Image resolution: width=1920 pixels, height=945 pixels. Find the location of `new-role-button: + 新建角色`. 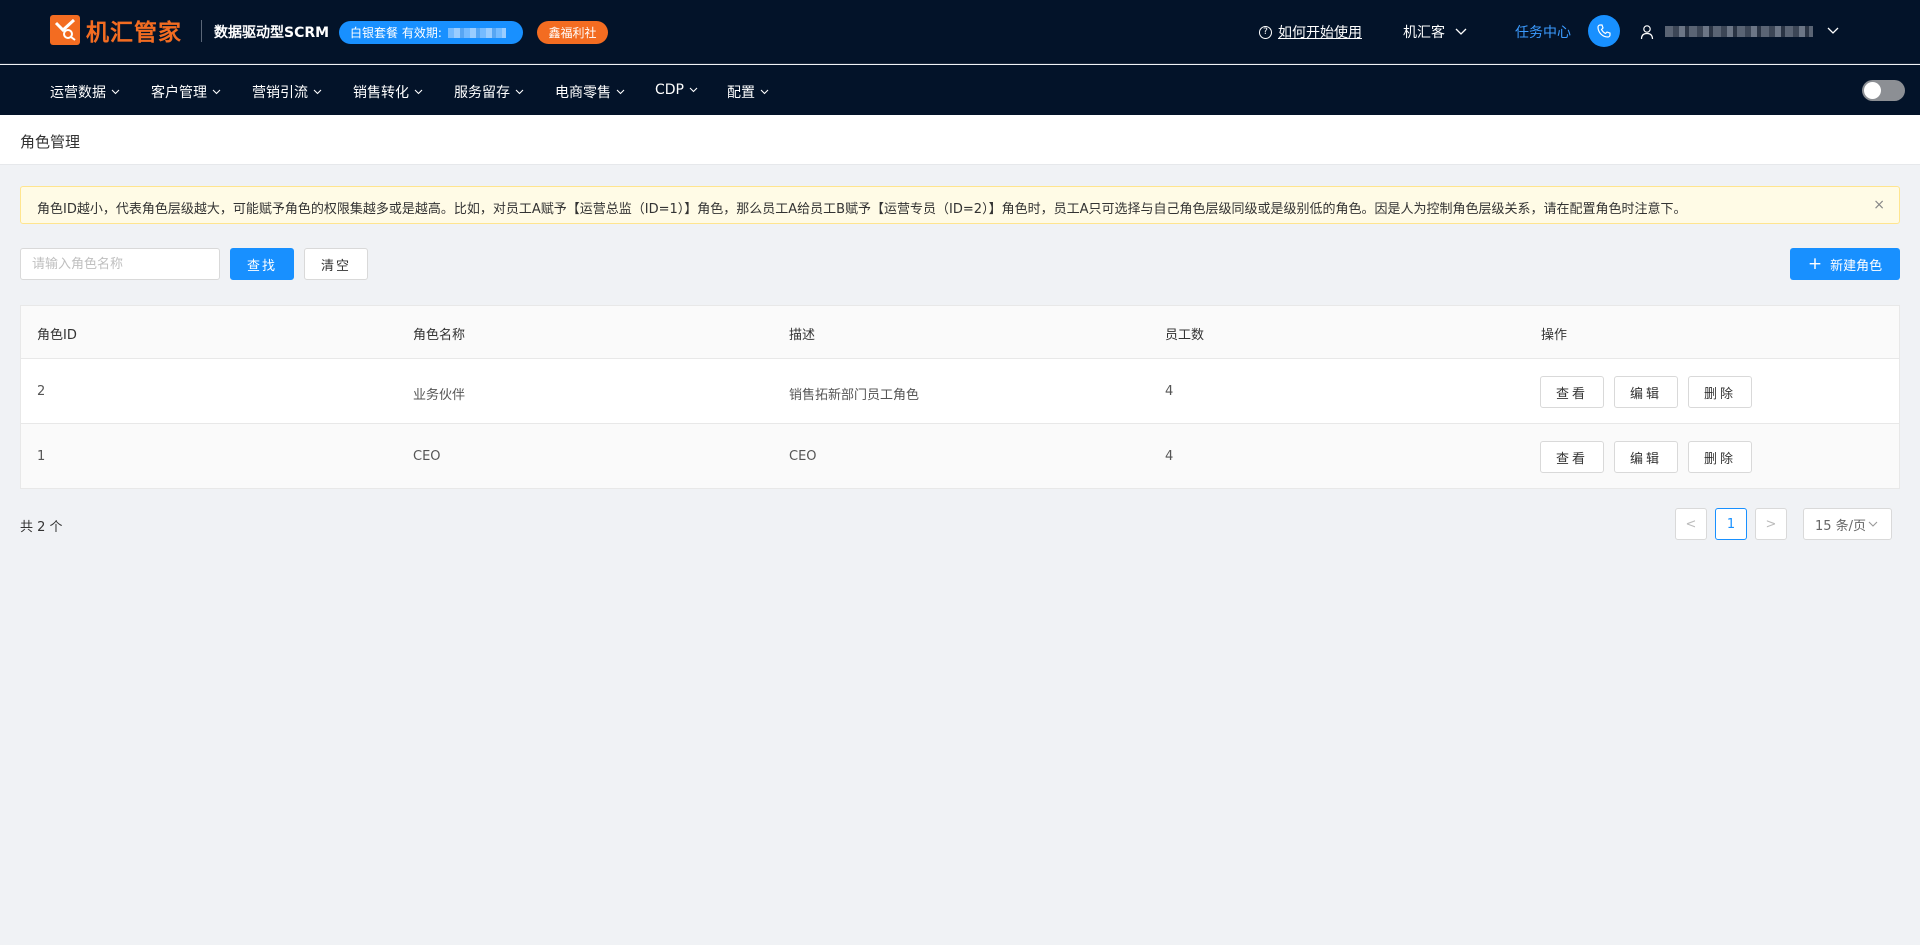

new-role-button: + 新建角色 is located at coordinates (1845, 264).